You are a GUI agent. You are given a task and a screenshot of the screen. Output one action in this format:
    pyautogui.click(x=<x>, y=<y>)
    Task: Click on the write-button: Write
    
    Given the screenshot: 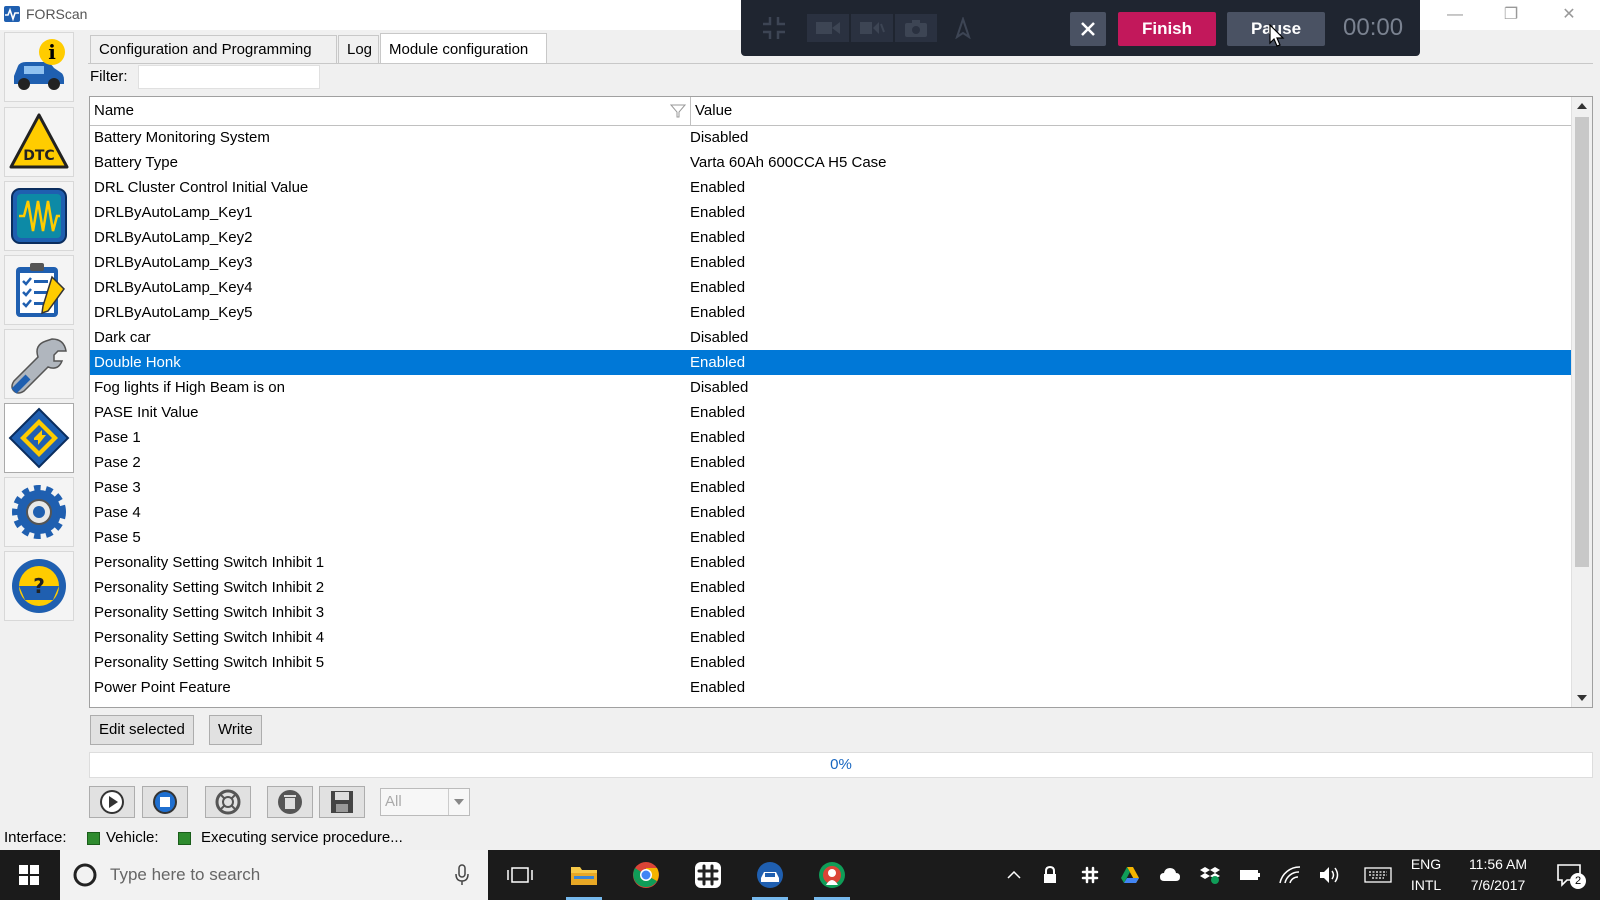 What is the action you would take?
    pyautogui.click(x=235, y=730)
    